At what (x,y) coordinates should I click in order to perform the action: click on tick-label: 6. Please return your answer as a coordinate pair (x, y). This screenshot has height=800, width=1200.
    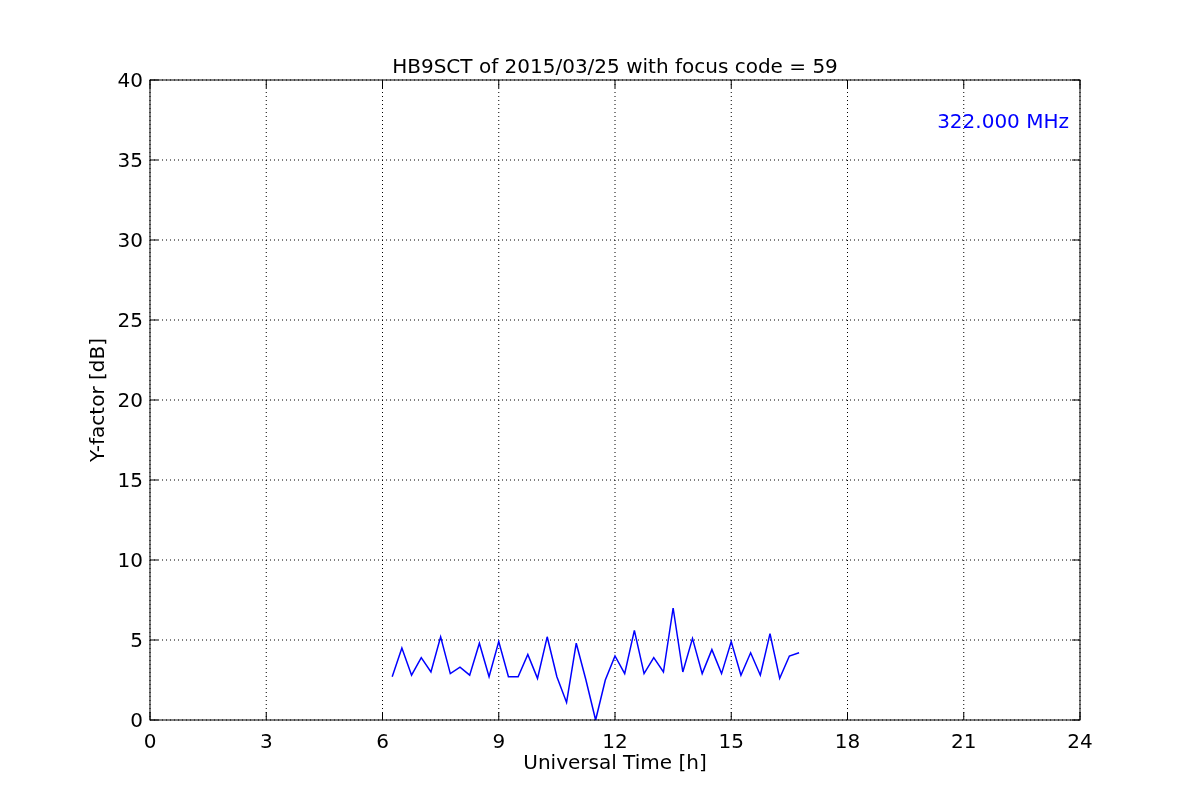
    Looking at the image, I should click on (382, 741).